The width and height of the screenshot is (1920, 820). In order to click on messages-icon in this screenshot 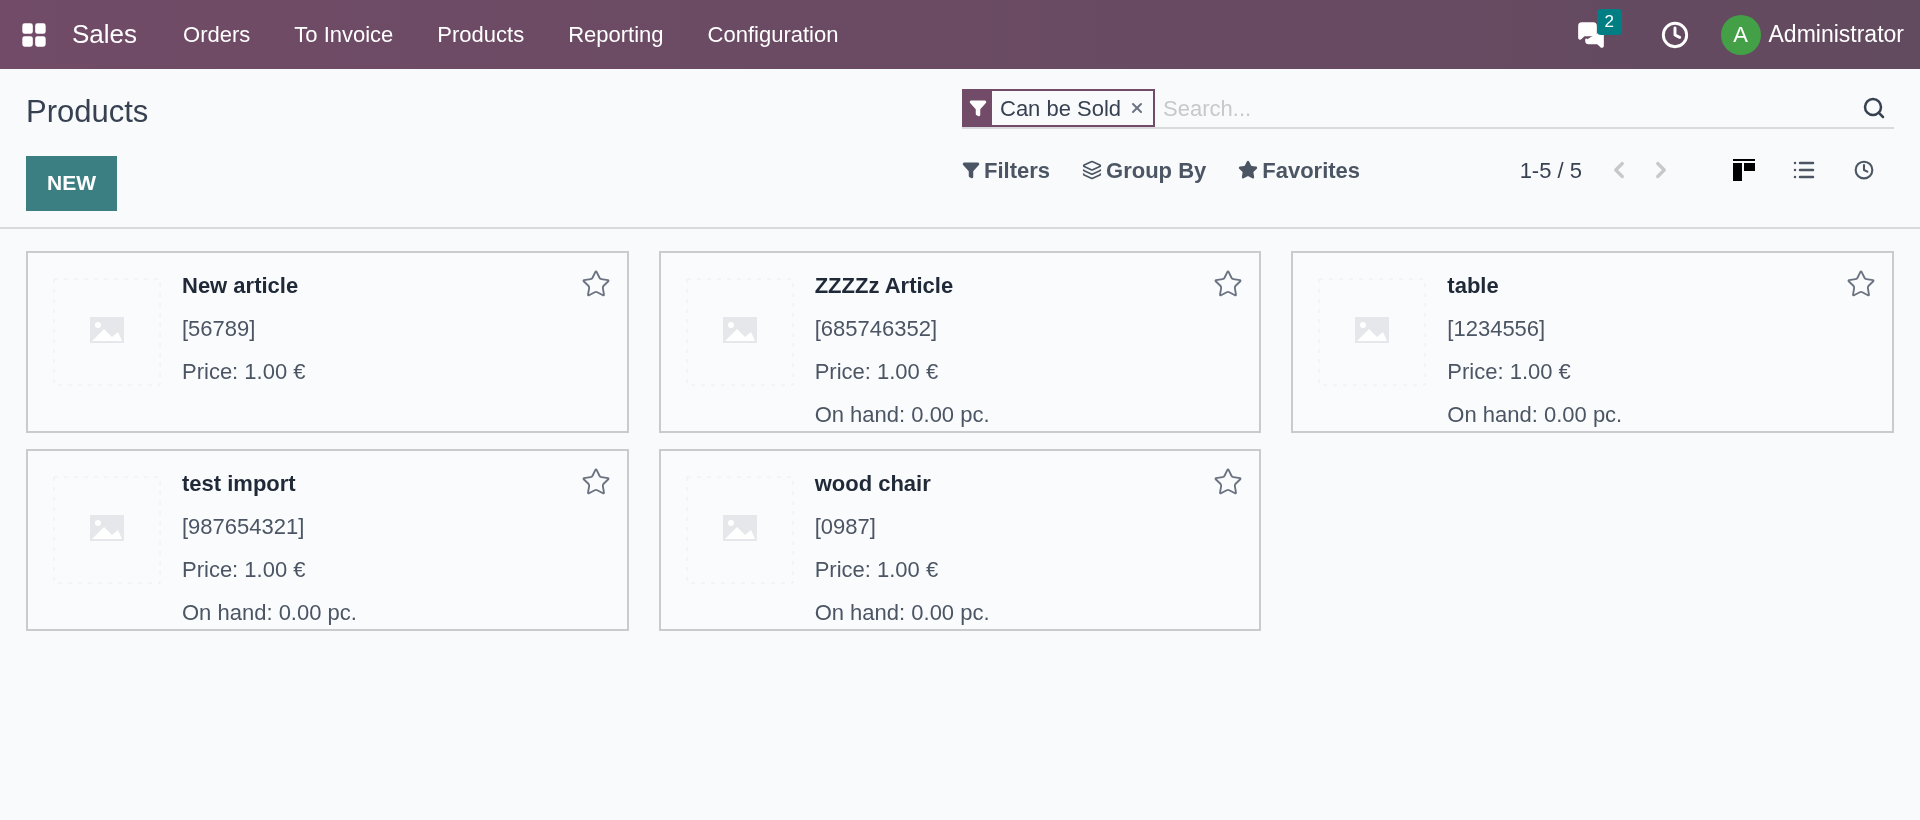, I will do `click(1590, 34)`.